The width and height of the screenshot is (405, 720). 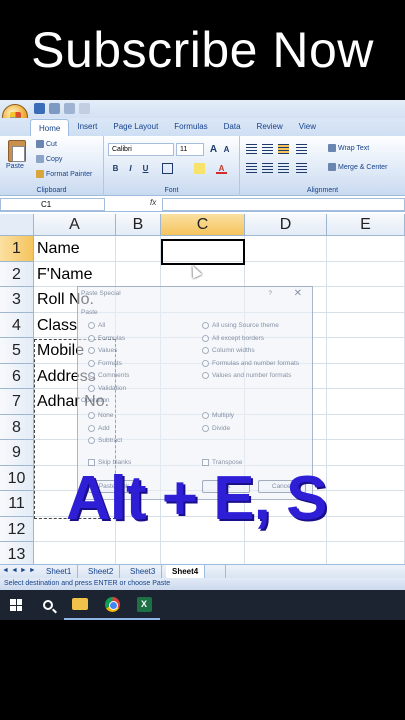 What do you see at coordinates (75, 225) in the screenshot?
I see `column-header-a: A` at bounding box center [75, 225].